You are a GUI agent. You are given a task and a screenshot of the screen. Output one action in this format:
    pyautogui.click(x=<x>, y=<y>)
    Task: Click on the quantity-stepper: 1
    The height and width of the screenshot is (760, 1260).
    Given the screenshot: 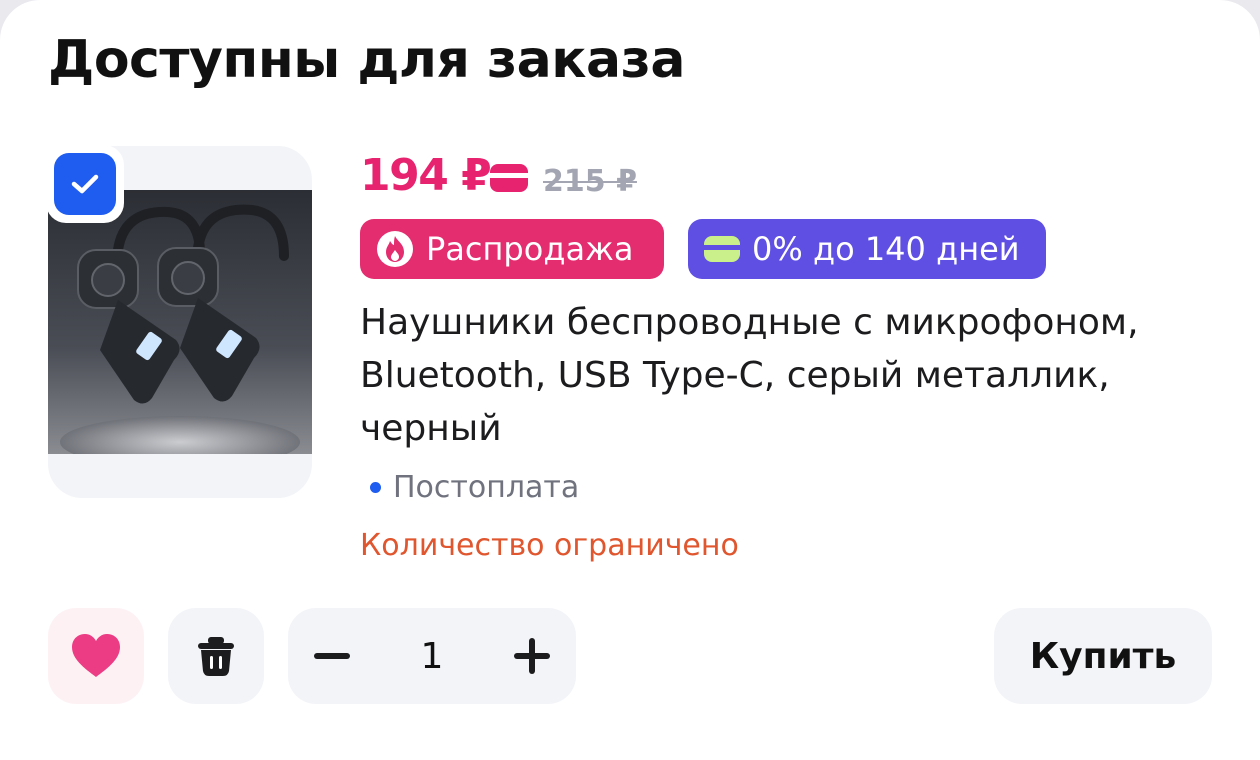 What is the action you would take?
    pyautogui.click(x=432, y=656)
    